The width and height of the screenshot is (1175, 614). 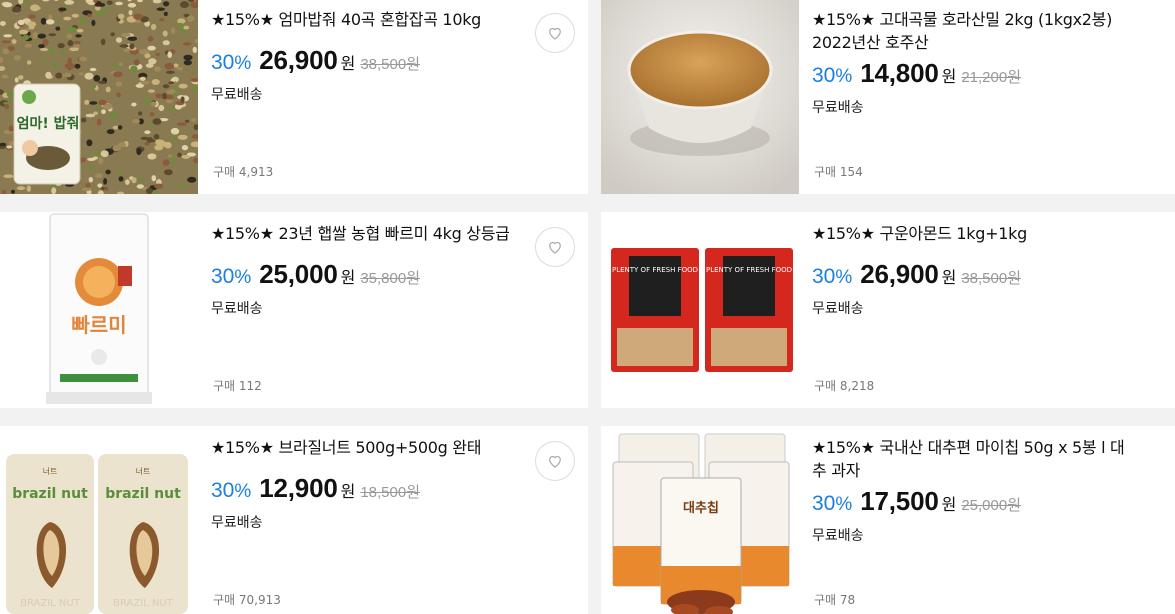 I want to click on original-price: 21,200원, so click(x=991, y=77).